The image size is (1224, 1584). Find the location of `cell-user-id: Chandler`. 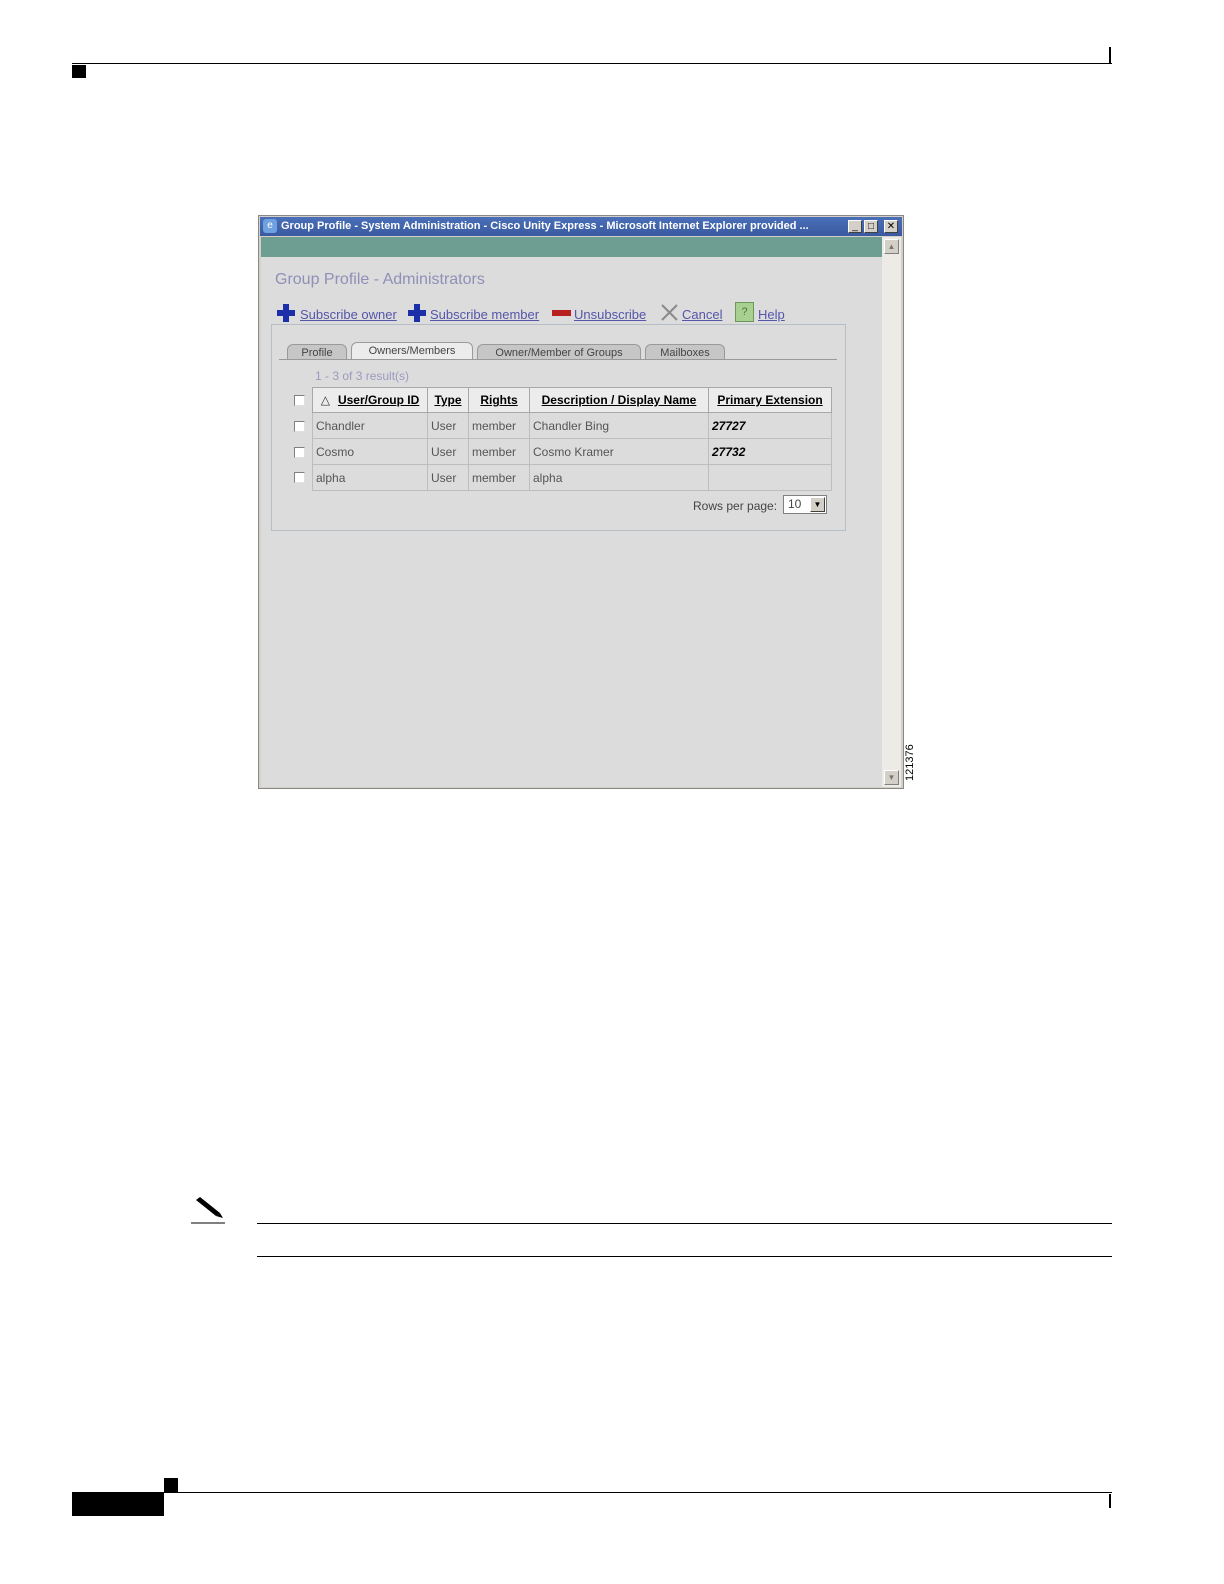

cell-user-id: Chandler is located at coordinates (370, 425).